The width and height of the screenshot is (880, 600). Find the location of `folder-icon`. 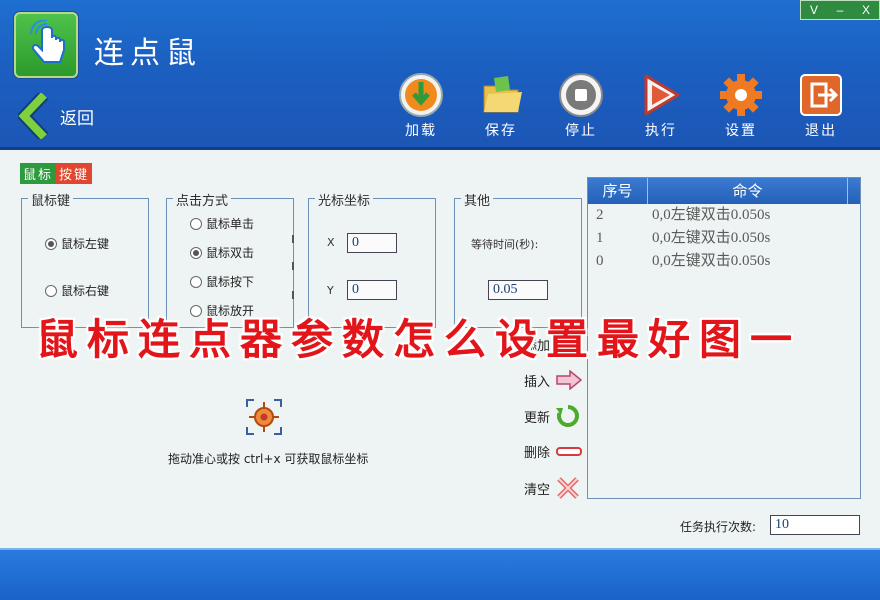

folder-icon is located at coordinates (502, 94).